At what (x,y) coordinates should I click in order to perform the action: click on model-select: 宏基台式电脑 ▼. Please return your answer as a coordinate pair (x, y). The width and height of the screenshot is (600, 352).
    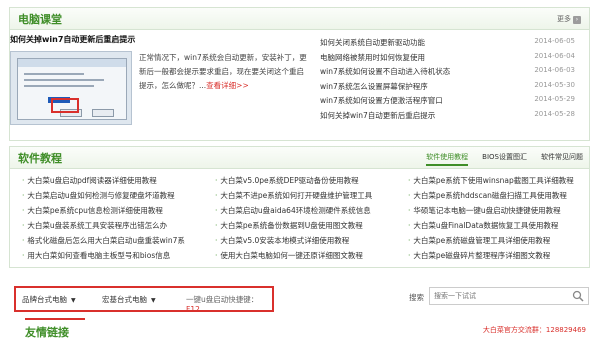
    Looking at the image, I should click on (129, 299).